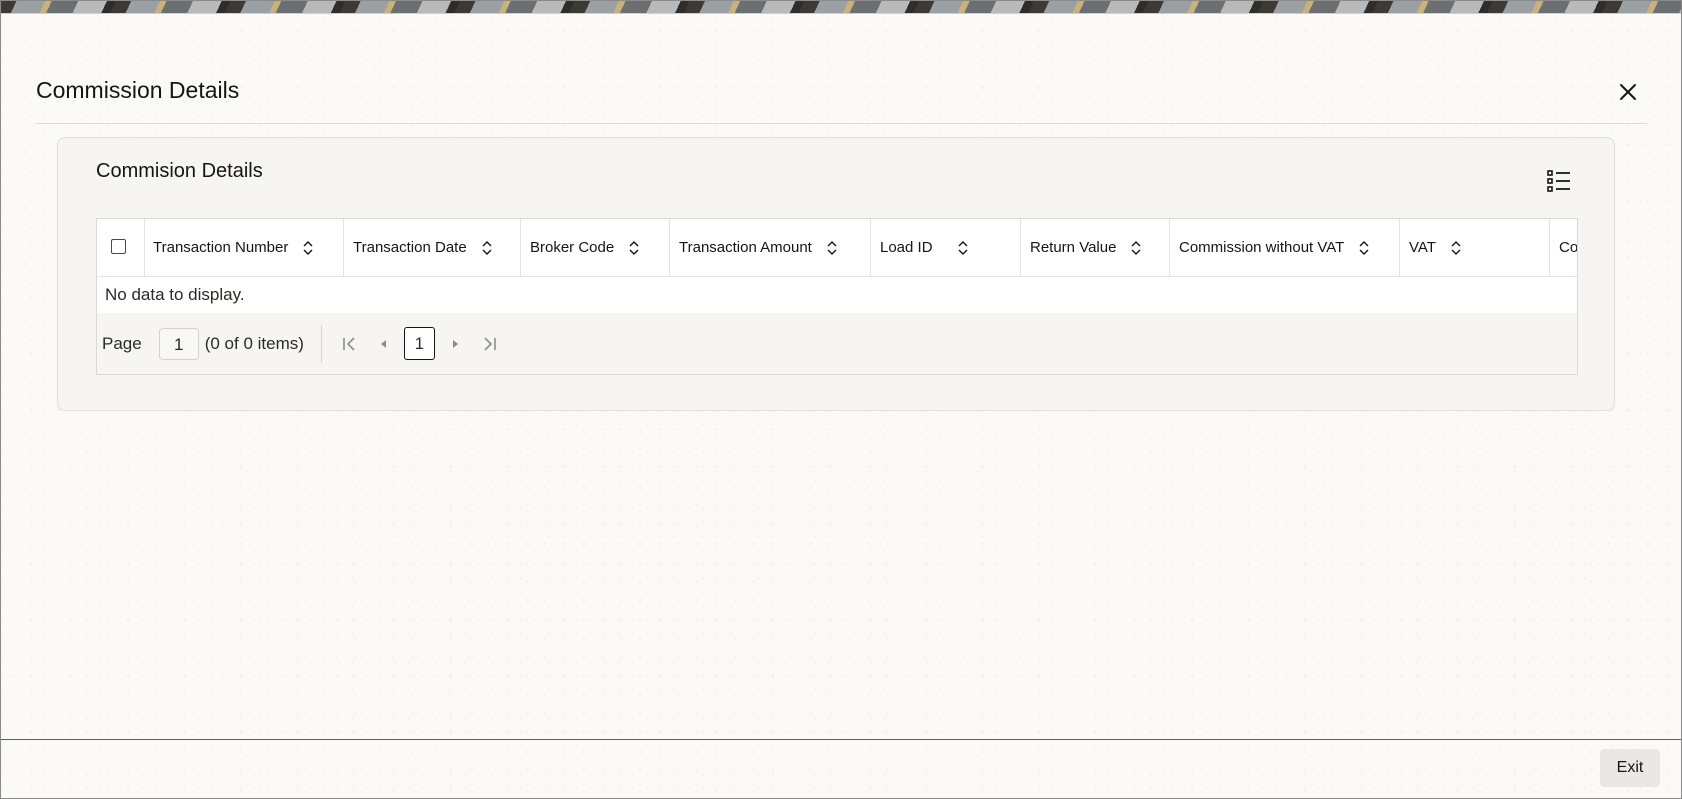 The height and width of the screenshot is (799, 1682). Describe the element at coordinates (745, 247) in the screenshot. I see `column-label: Transaction Amount` at that location.